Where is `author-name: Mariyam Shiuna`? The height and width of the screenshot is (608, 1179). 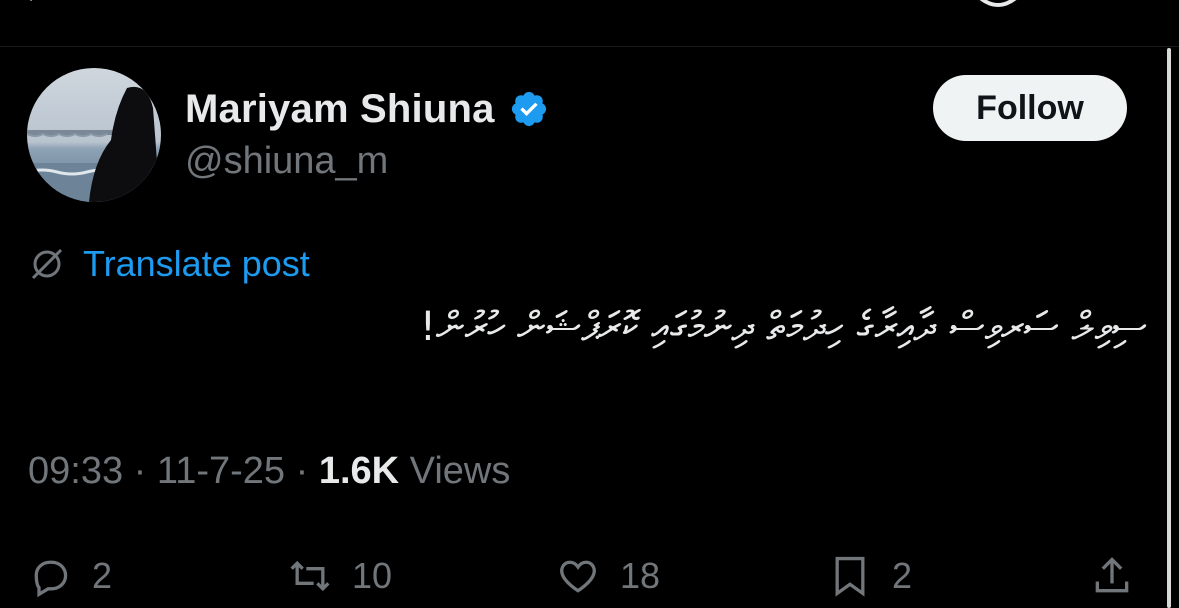 author-name: Mariyam Shiuna is located at coordinates (340, 109).